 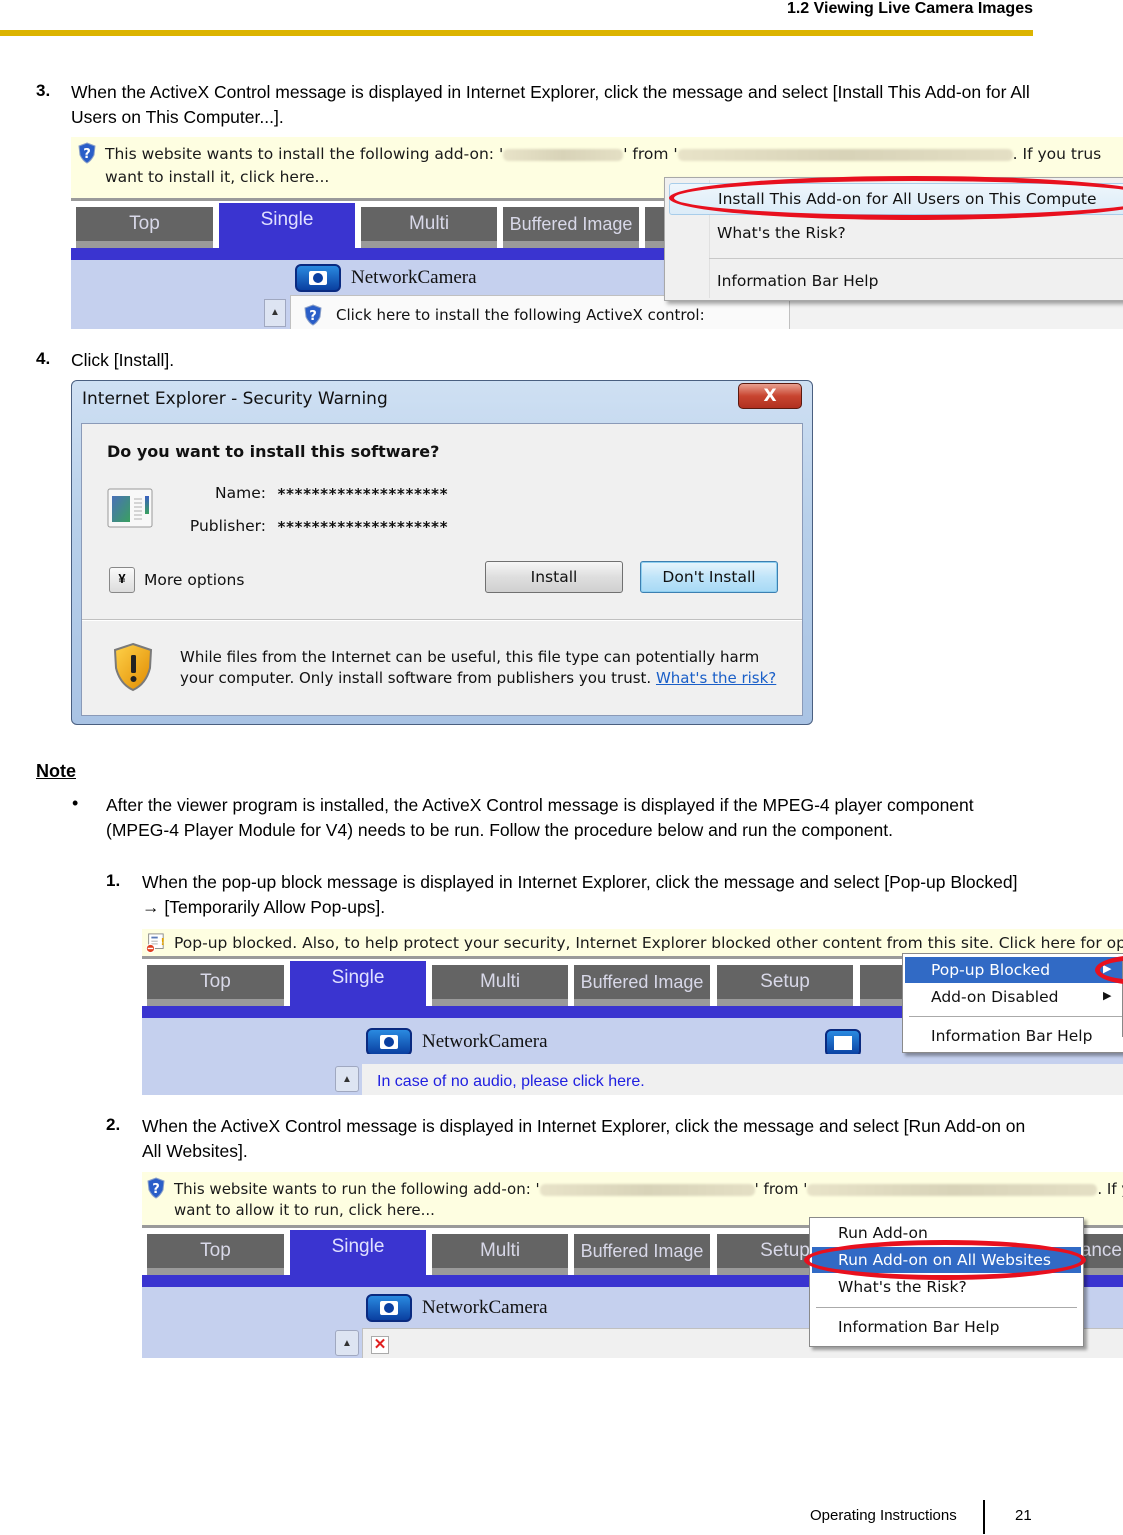 What do you see at coordinates (133, 667) in the screenshot?
I see `warning-shield-icon` at bounding box center [133, 667].